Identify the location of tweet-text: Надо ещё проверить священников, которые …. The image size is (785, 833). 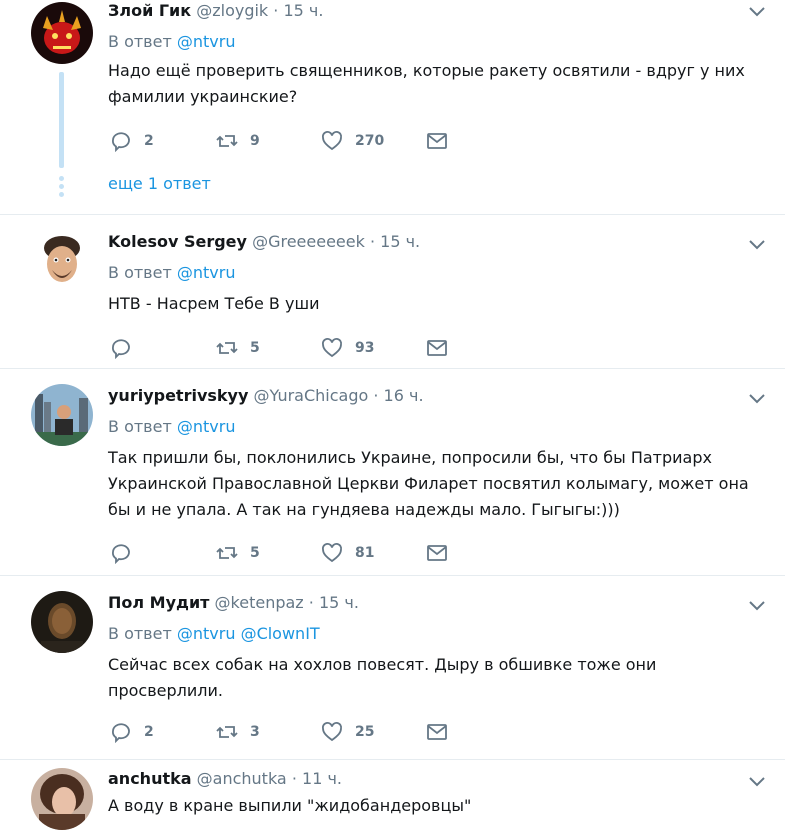
(426, 83).